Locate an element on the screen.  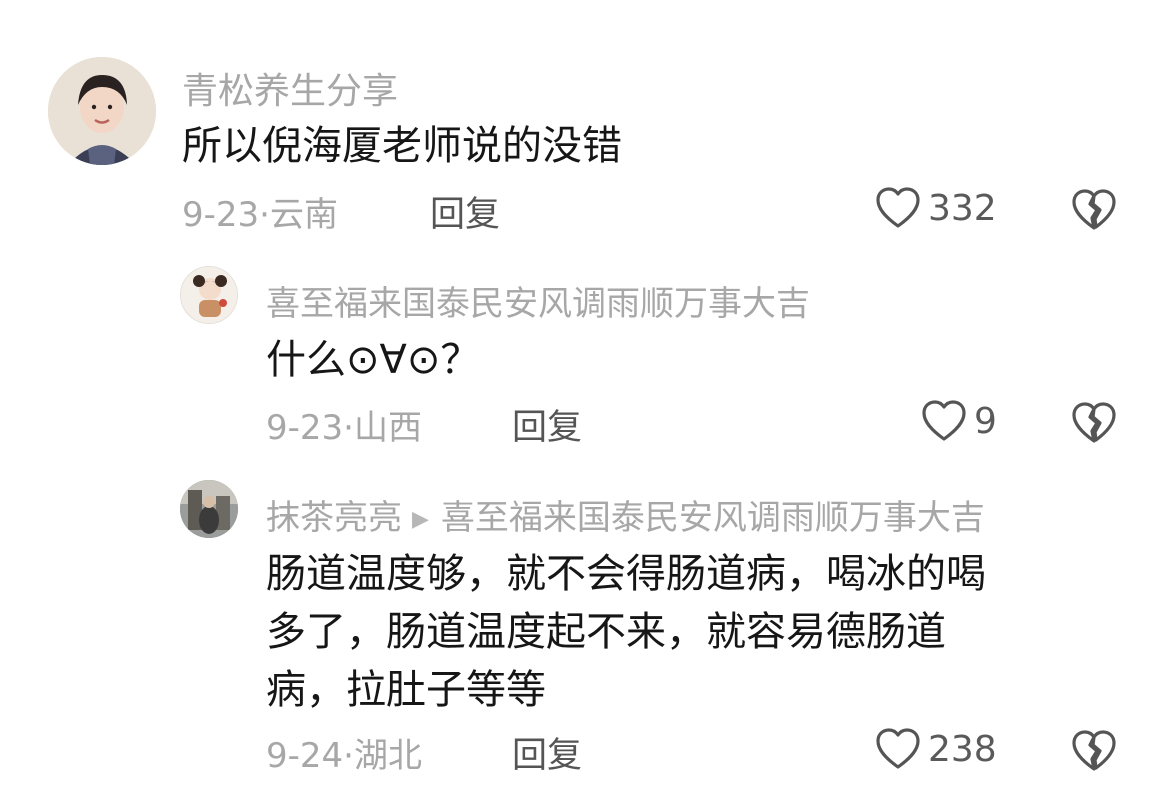
like-button: 332 is located at coordinates (935, 208).